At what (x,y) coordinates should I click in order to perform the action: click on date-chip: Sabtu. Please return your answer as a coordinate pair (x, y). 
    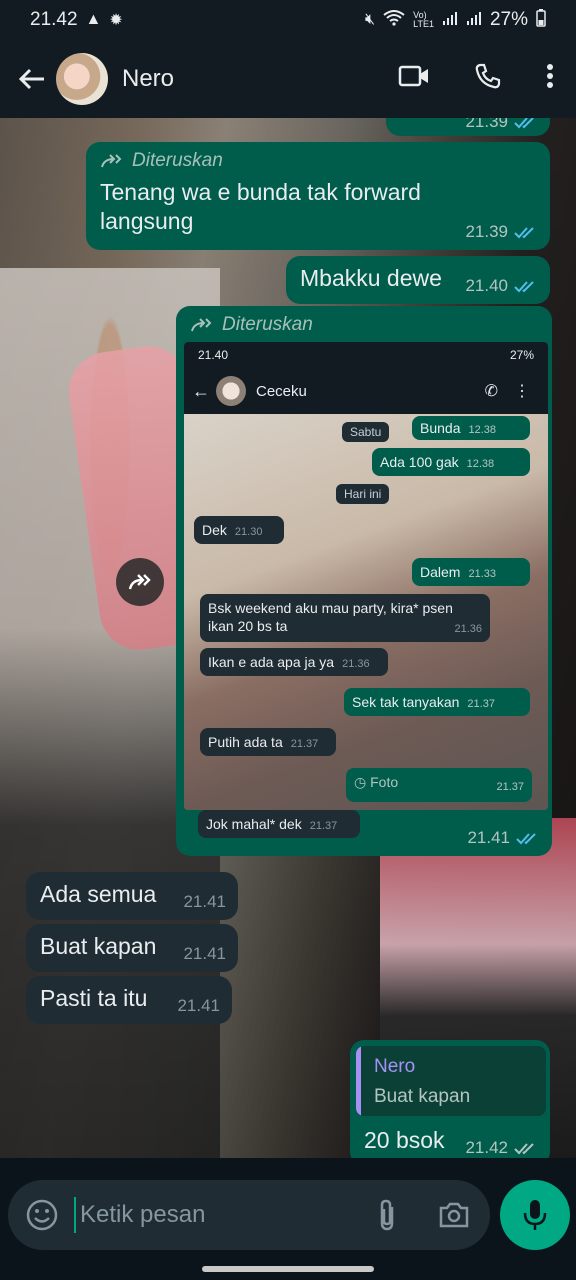
    Looking at the image, I should click on (366, 432).